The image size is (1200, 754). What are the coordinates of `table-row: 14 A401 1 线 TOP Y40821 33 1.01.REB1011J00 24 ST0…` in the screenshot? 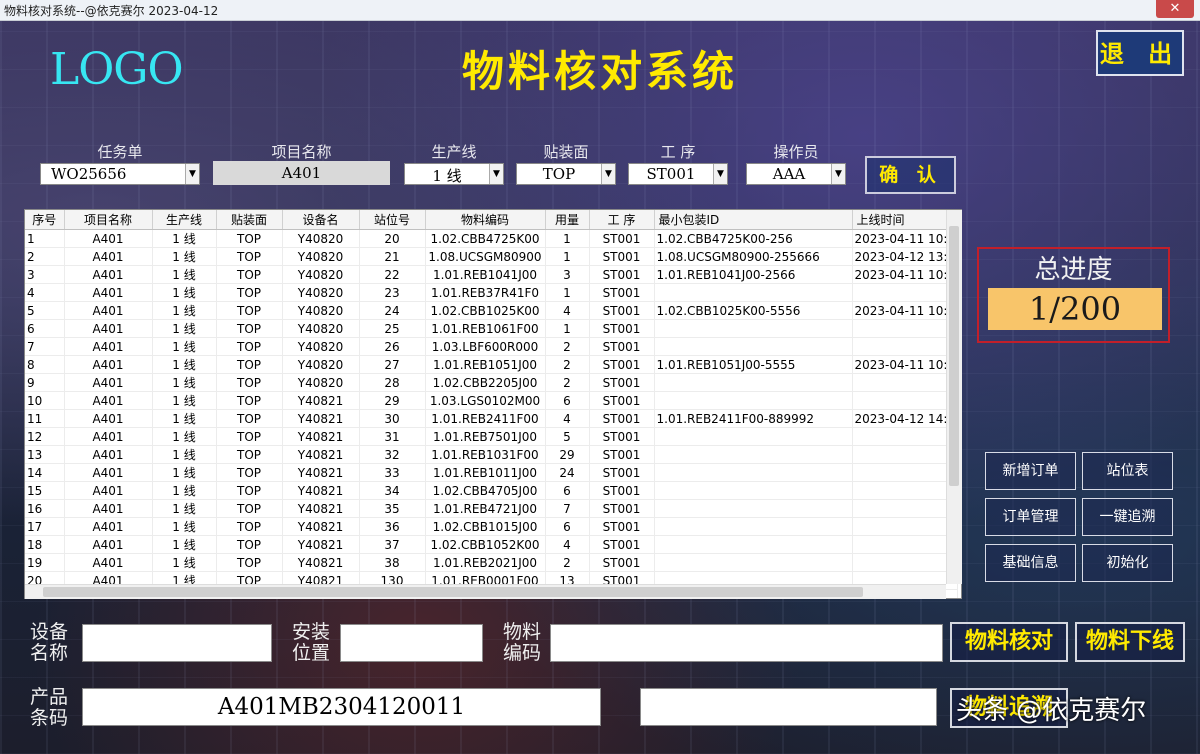 It's located at (491, 472).